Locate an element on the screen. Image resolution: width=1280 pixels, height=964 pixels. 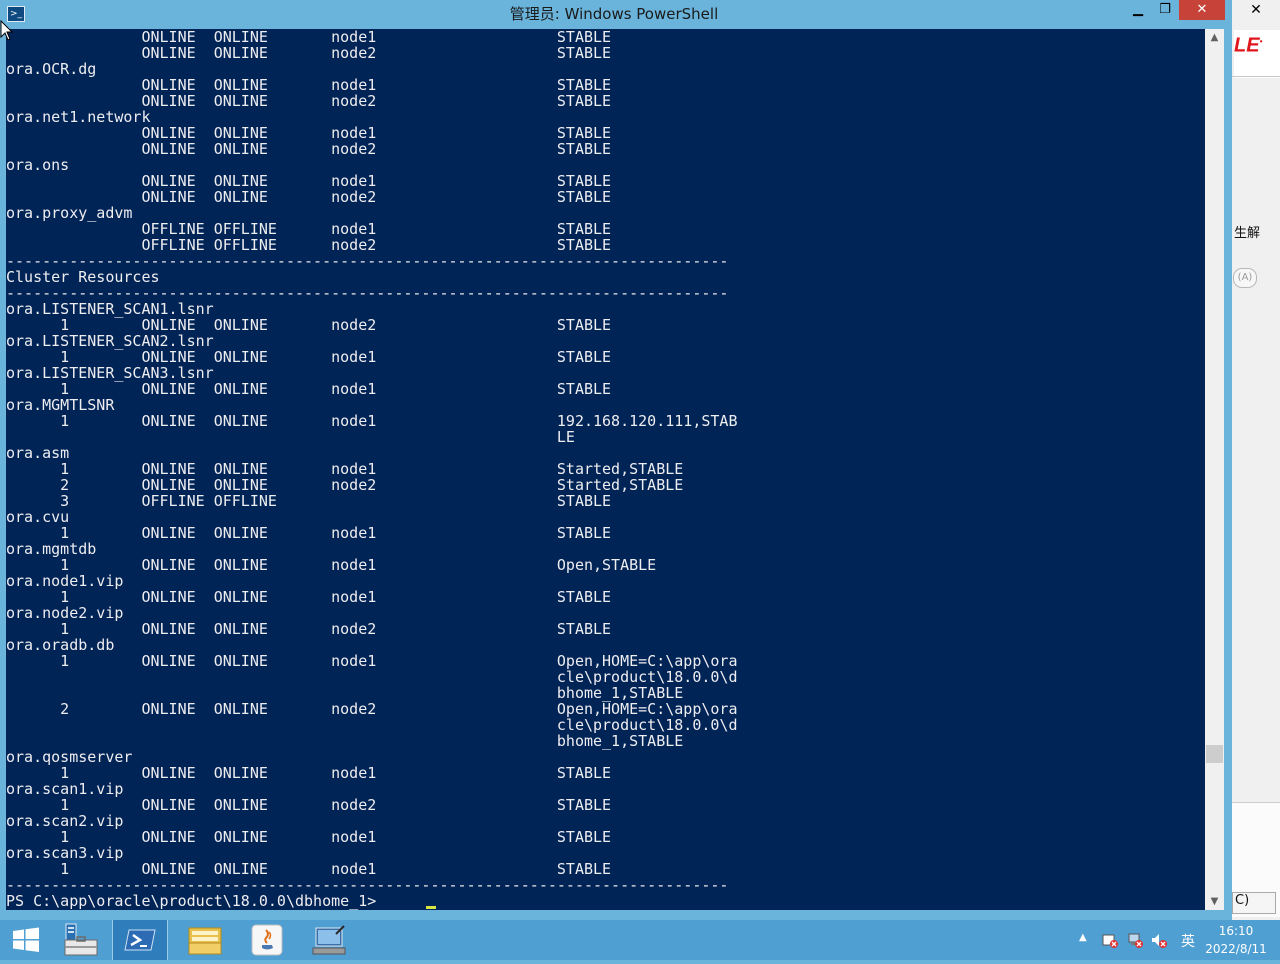
java-icon is located at coordinates (267, 940).